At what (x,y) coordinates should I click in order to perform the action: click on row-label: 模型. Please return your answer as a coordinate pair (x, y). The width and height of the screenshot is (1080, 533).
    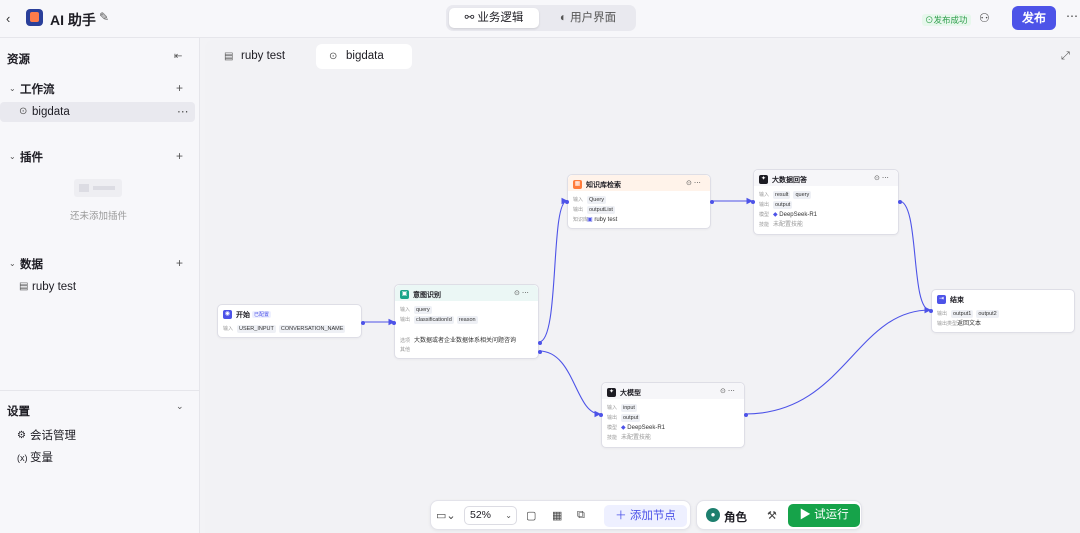
    Looking at the image, I should click on (764, 215).